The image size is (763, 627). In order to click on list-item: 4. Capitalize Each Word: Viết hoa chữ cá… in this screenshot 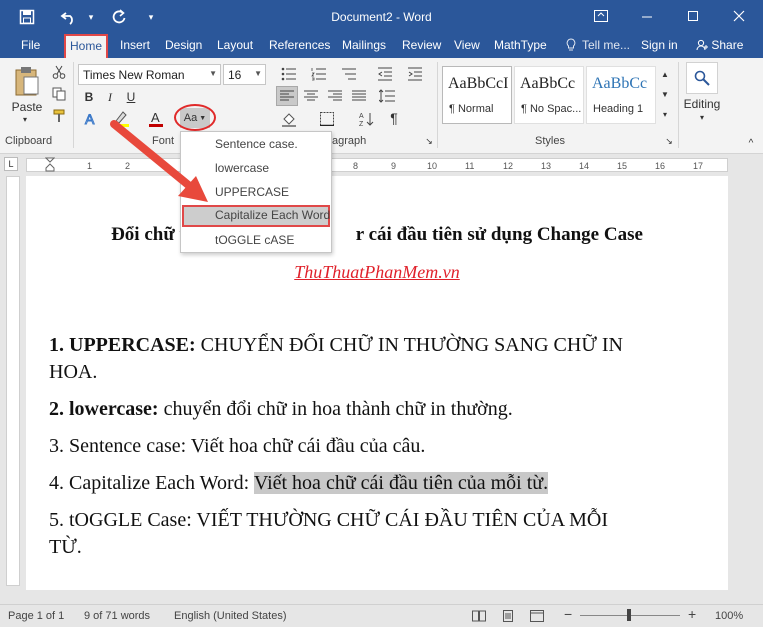, I will do `click(299, 483)`.